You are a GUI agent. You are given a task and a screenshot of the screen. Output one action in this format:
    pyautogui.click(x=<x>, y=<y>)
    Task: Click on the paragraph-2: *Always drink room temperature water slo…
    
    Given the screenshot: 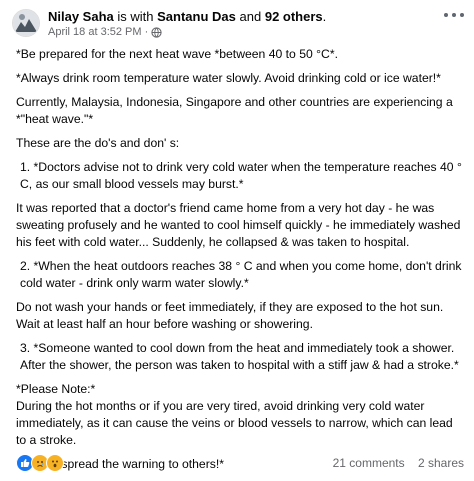 What is the action you would take?
    pyautogui.click(x=228, y=78)
    